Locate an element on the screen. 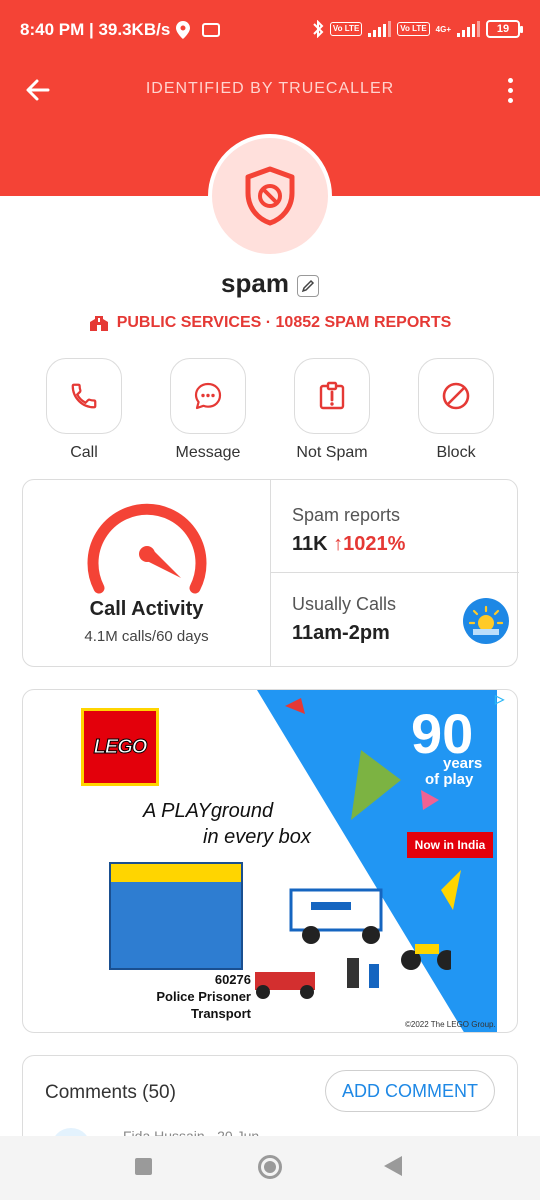  status-bar: 8:40 PM | 39.3KB/s Vo LTE Vo LTE 4G+ 19 is located at coordinates (270, 31).